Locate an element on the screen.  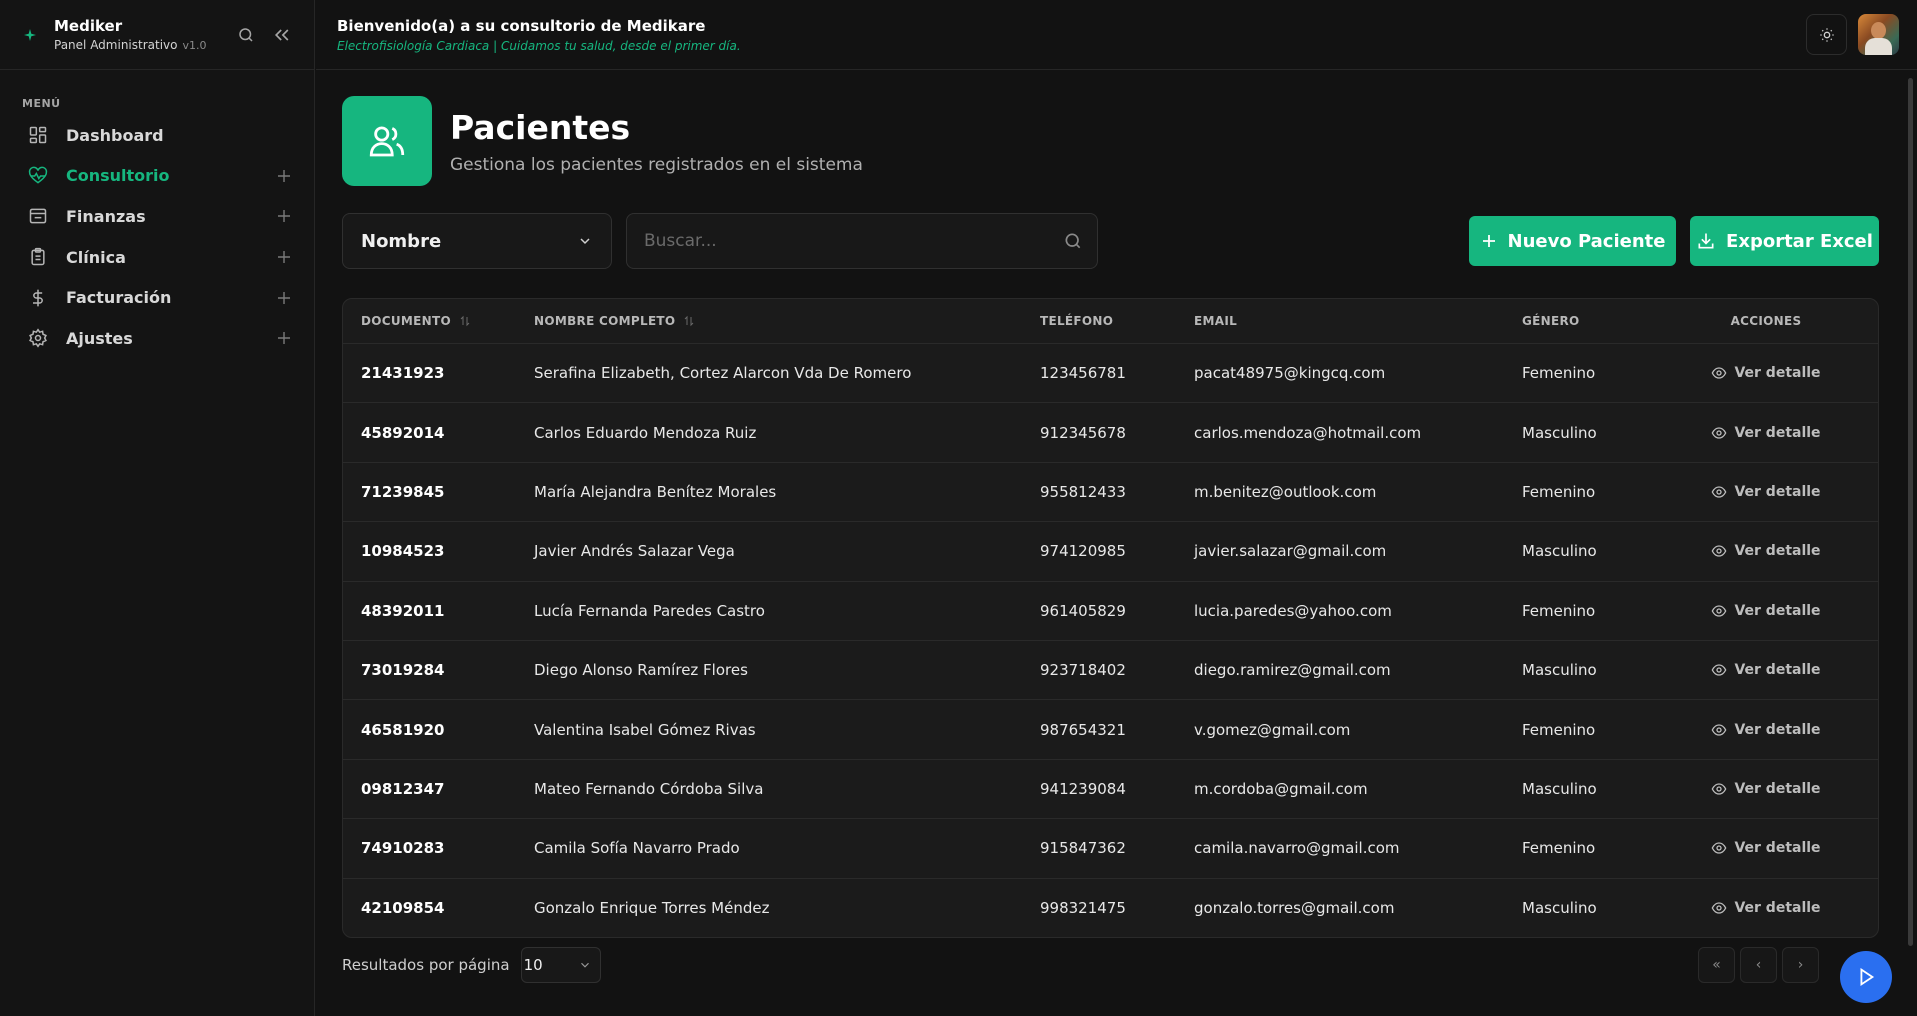
export-excel-button: Exportar Excel is located at coordinates (1784, 241).